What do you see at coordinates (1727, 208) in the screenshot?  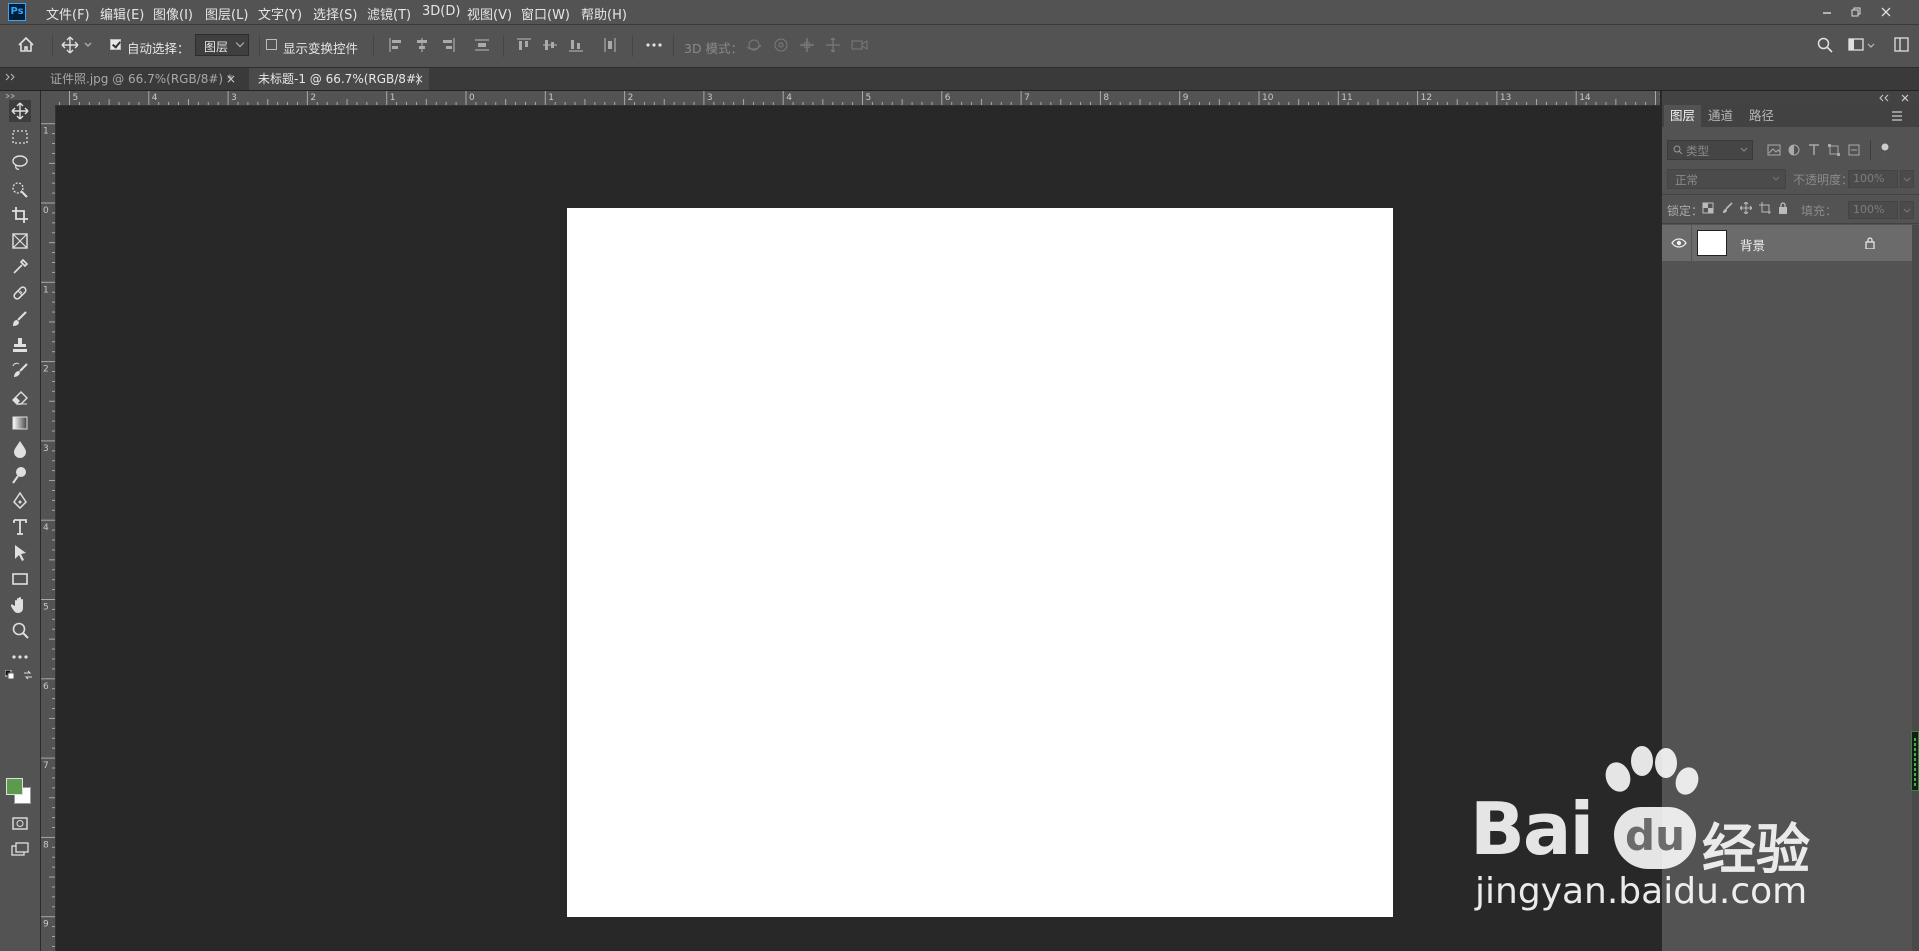 I see `lock-image-pixels-icon` at bounding box center [1727, 208].